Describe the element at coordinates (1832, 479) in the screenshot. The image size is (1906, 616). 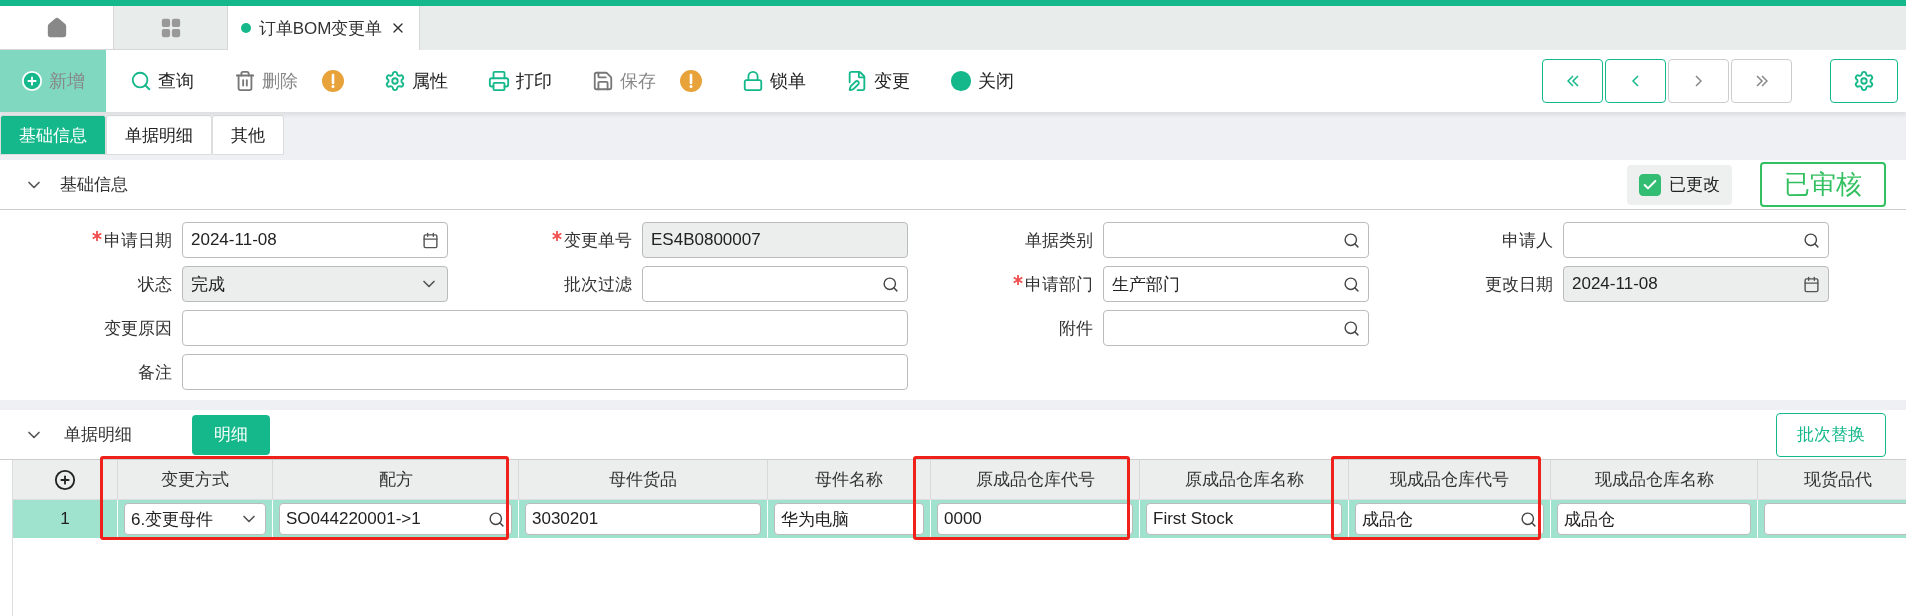
I see `column-header: 现货品代` at that location.